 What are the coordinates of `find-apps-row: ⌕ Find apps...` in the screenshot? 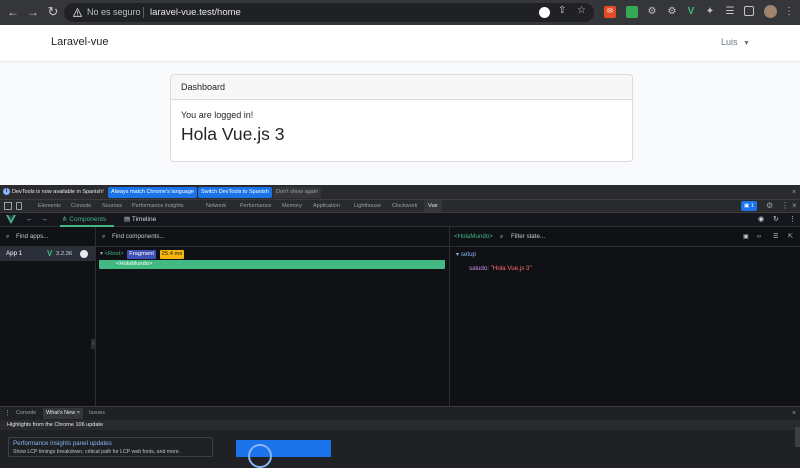 It's located at (47, 237).